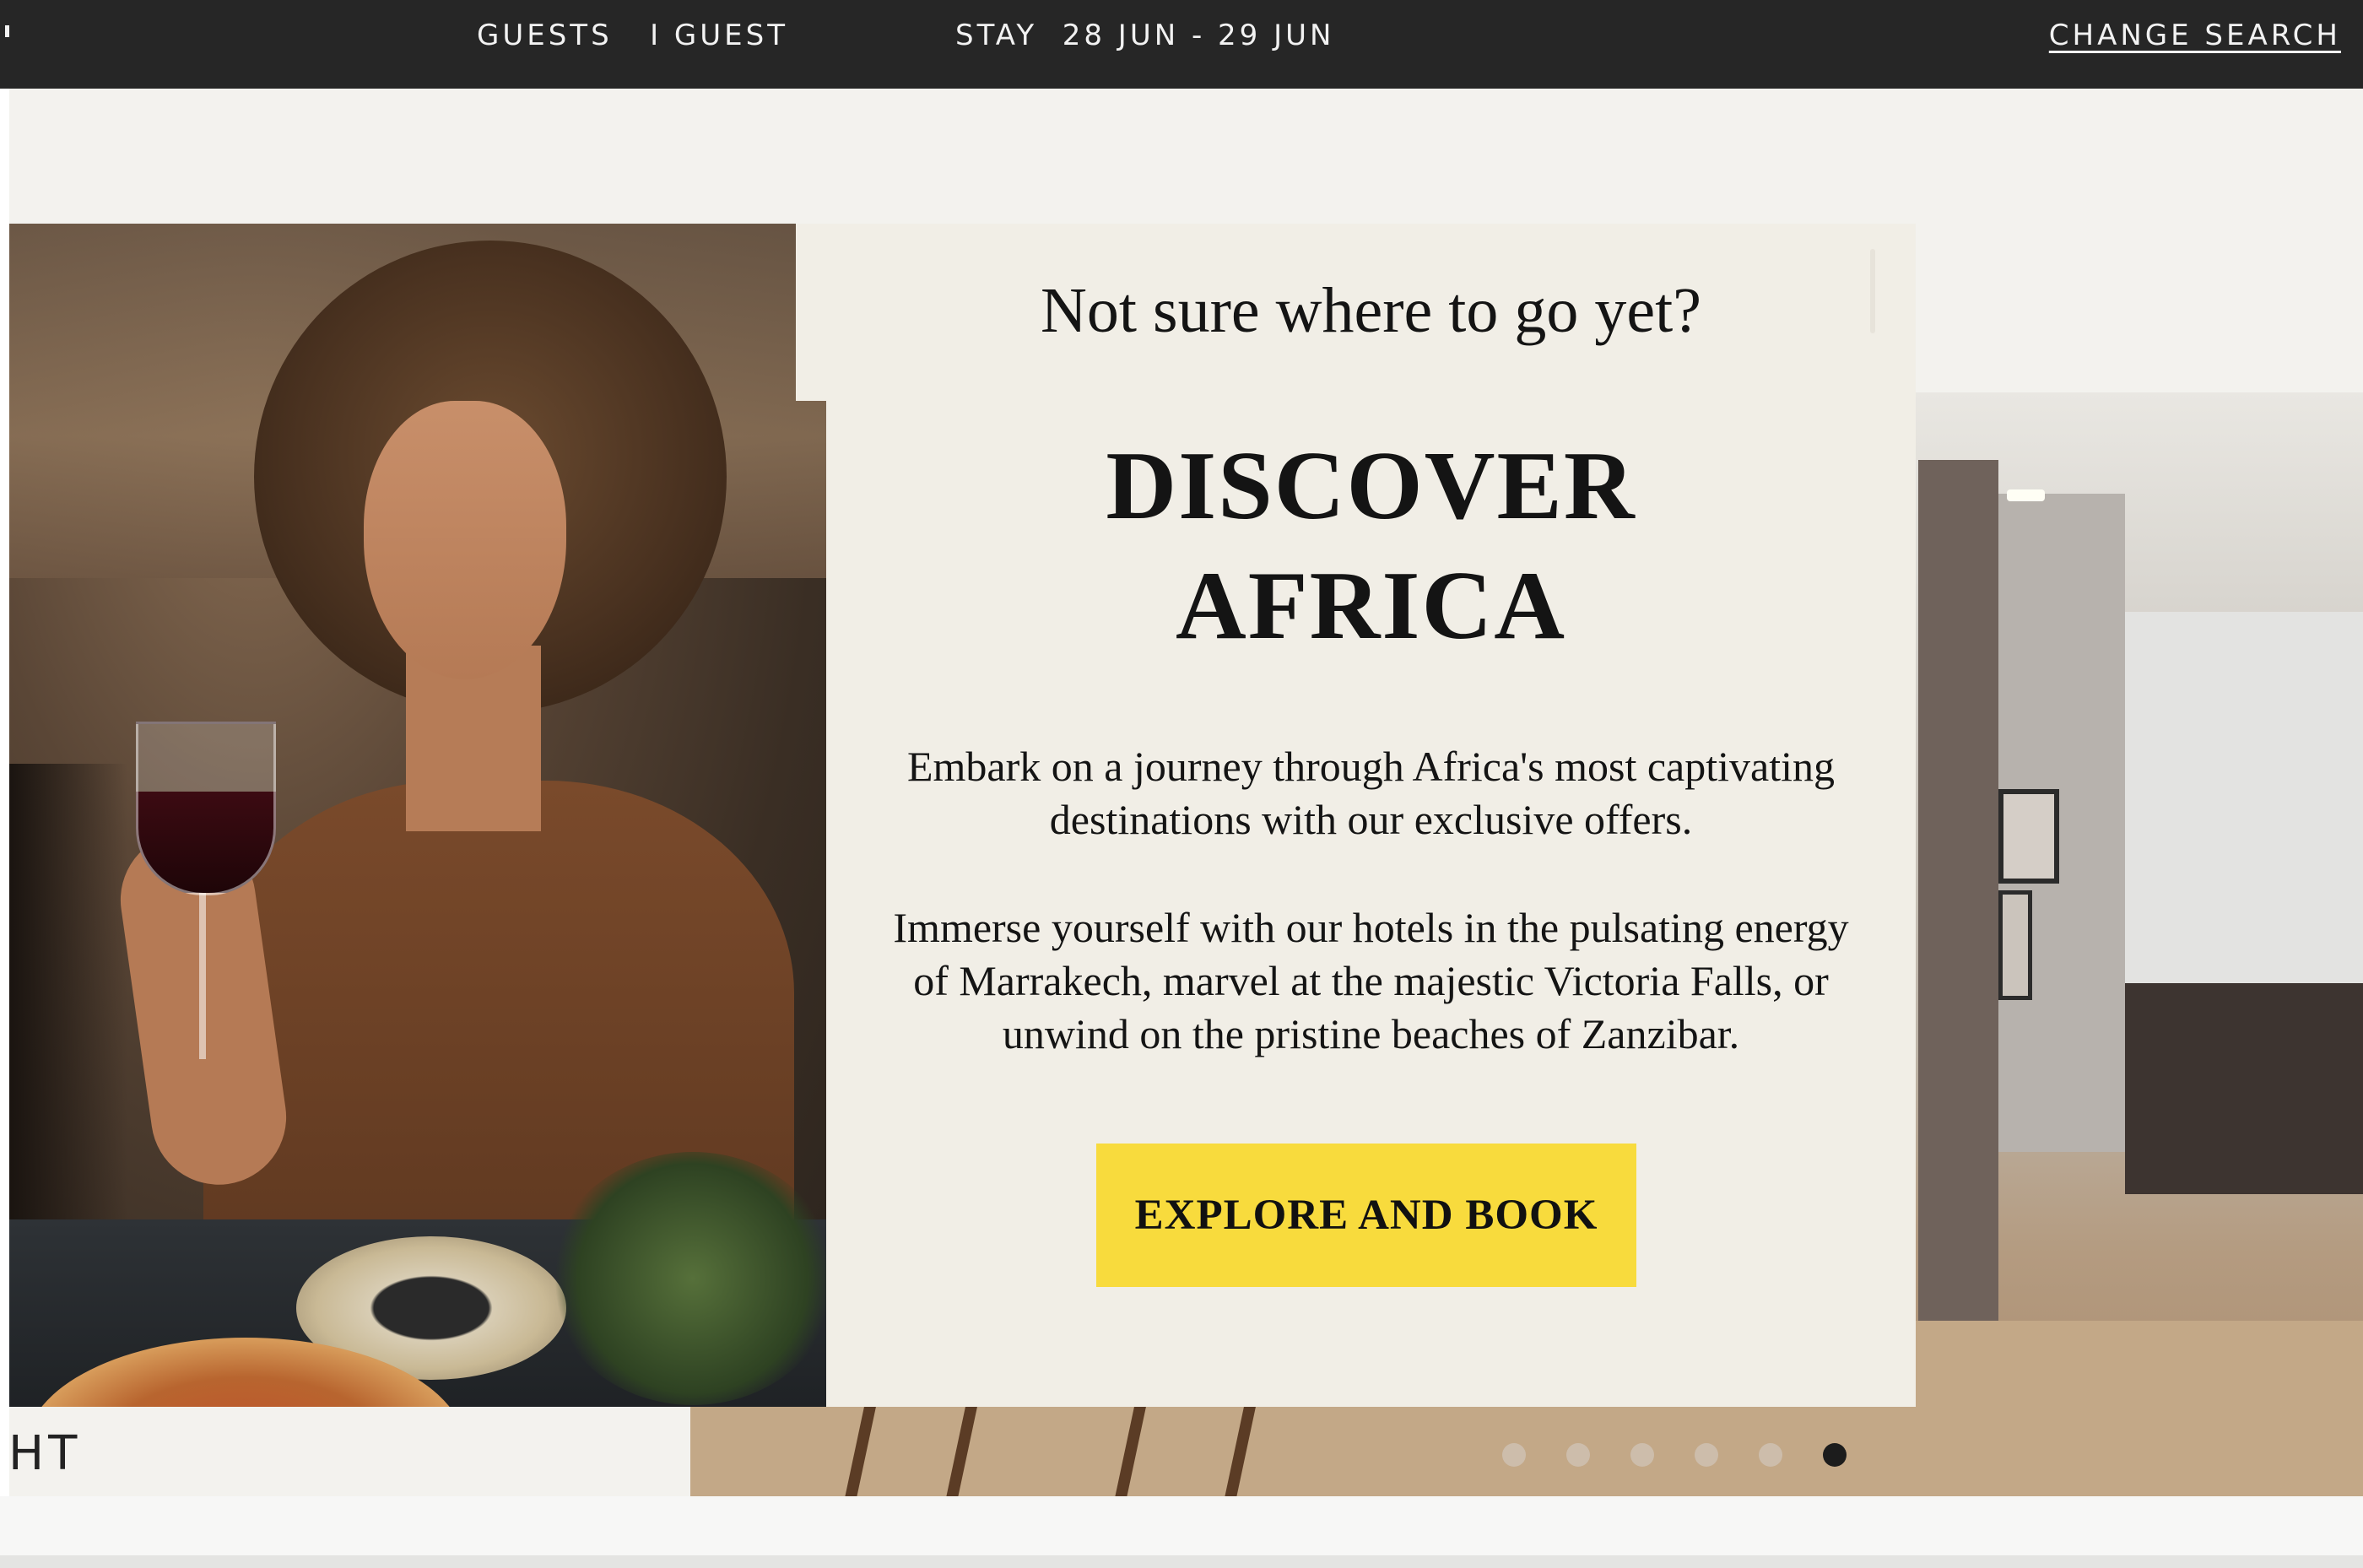 This screenshot has width=2363, height=1568. Describe the element at coordinates (2244, 1088) in the screenshot. I see `kitchen-counter` at that location.